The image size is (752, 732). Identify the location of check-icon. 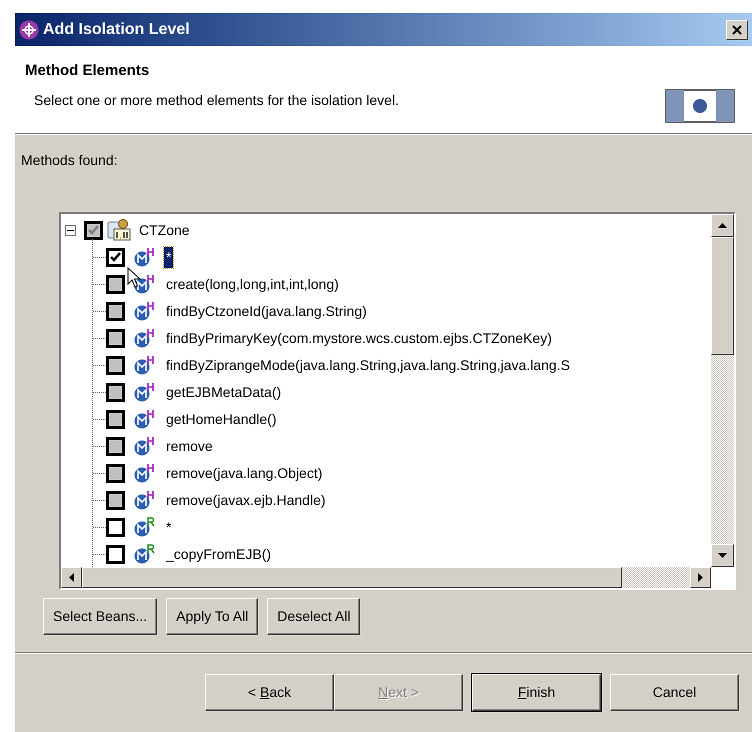
(115, 257).